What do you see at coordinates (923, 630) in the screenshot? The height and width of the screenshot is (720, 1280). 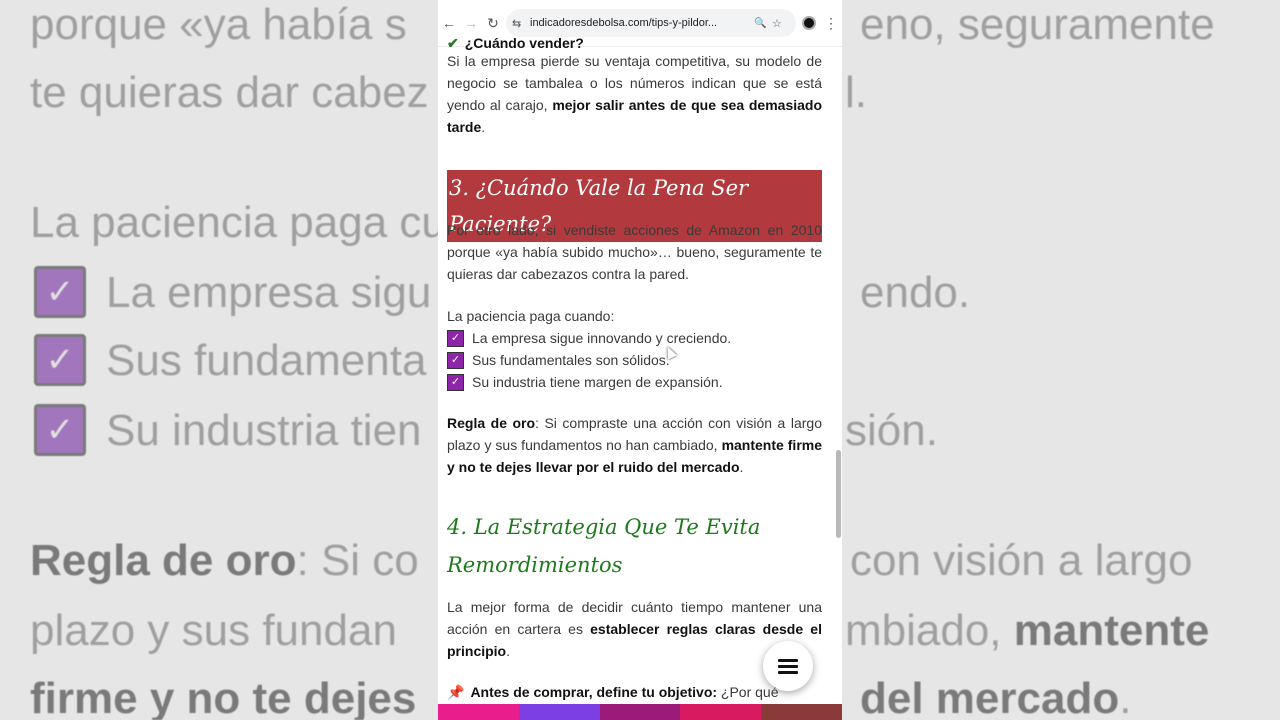 I see `bg-text: mbiado,` at bounding box center [923, 630].